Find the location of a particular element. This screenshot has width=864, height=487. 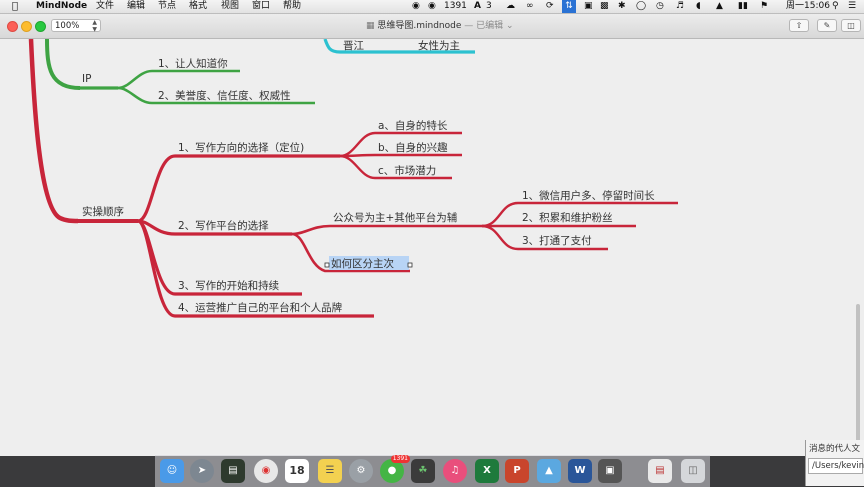

green-root-branch is located at coordinates (63, 64).